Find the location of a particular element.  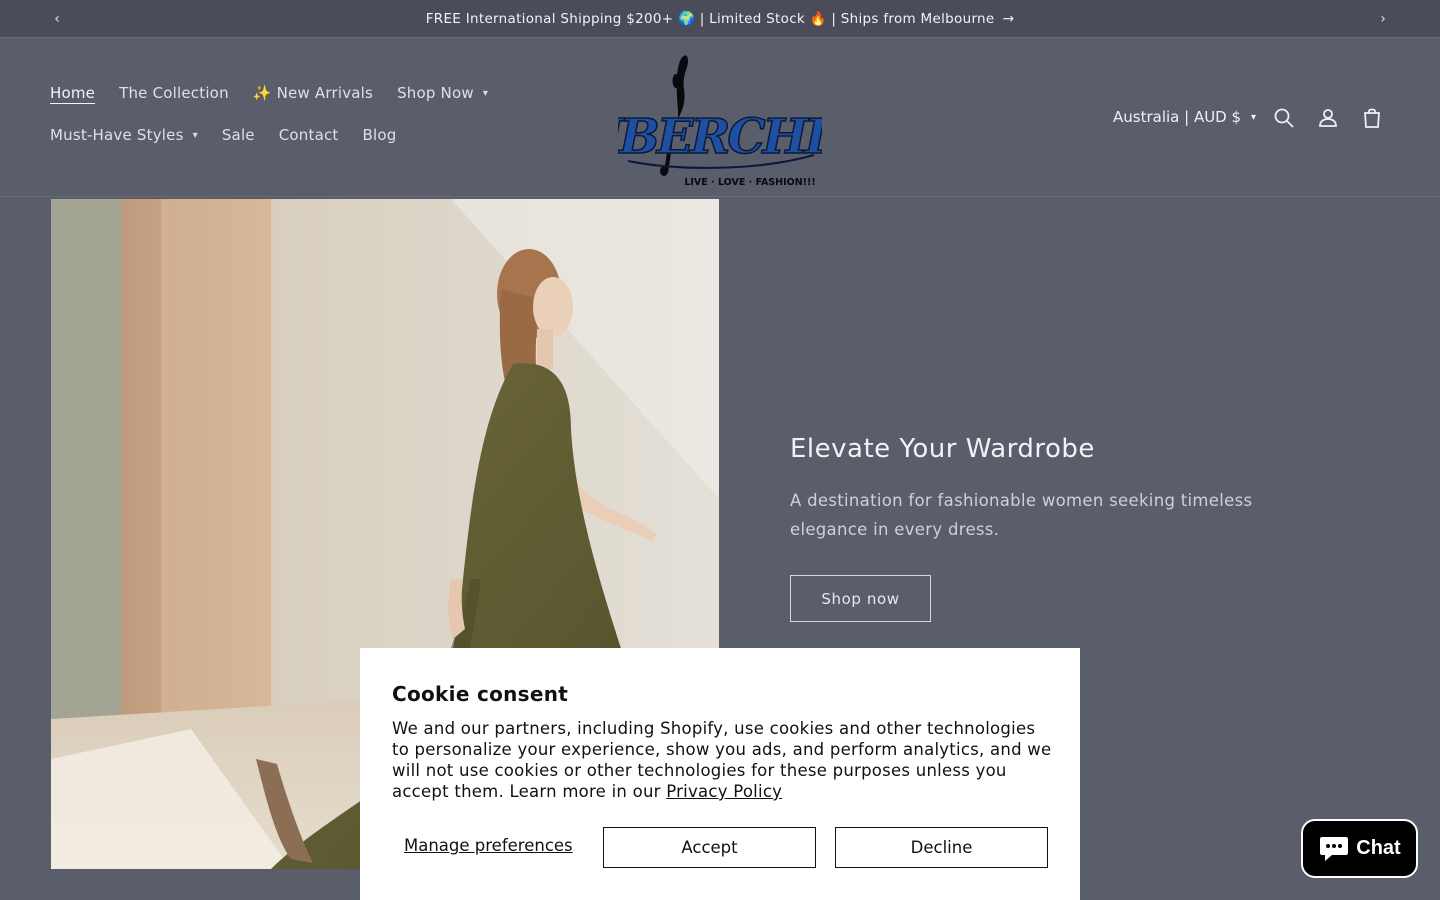

accept-button: Accept is located at coordinates (709, 847).